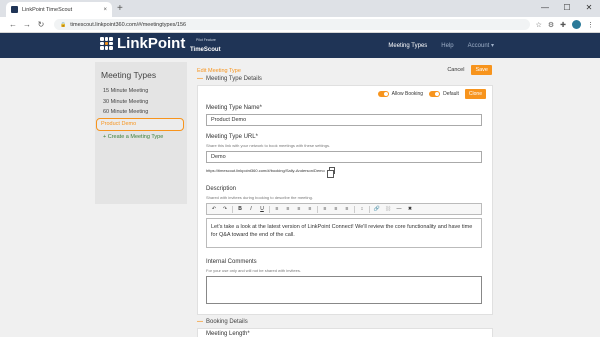 The height and width of the screenshot is (337, 600). Describe the element at coordinates (383, 94) in the screenshot. I see `allow-booking-toggle` at that location.